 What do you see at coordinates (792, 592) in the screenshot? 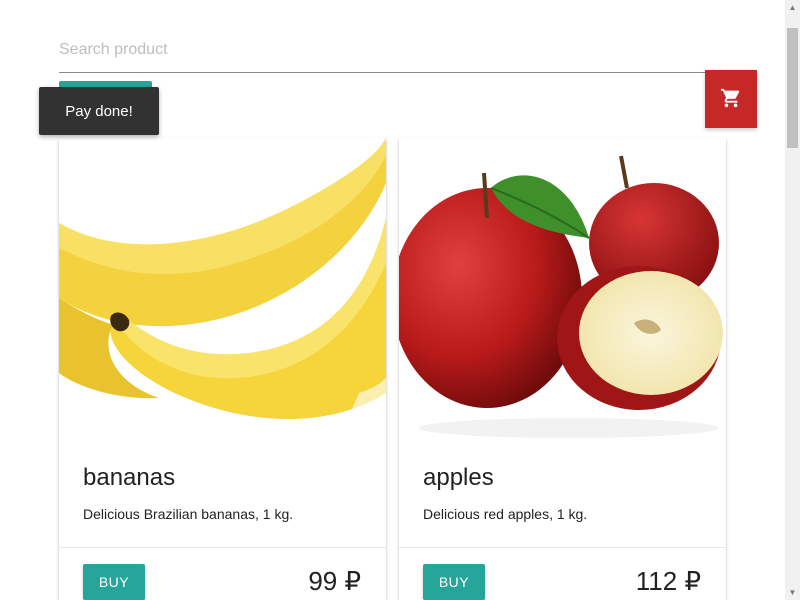
I see `scroll-down-arrow-icon: ▼` at bounding box center [792, 592].